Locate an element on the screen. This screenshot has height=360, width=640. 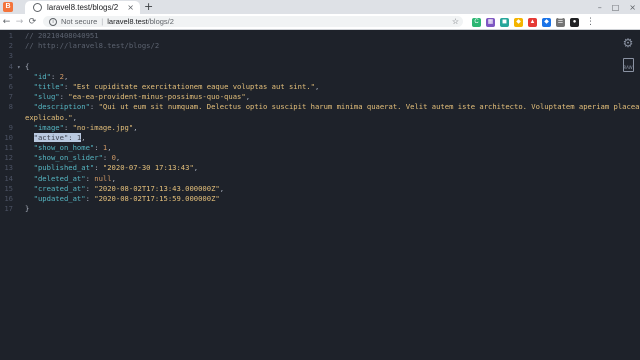
close-window-button: × is located at coordinates (632, 7).